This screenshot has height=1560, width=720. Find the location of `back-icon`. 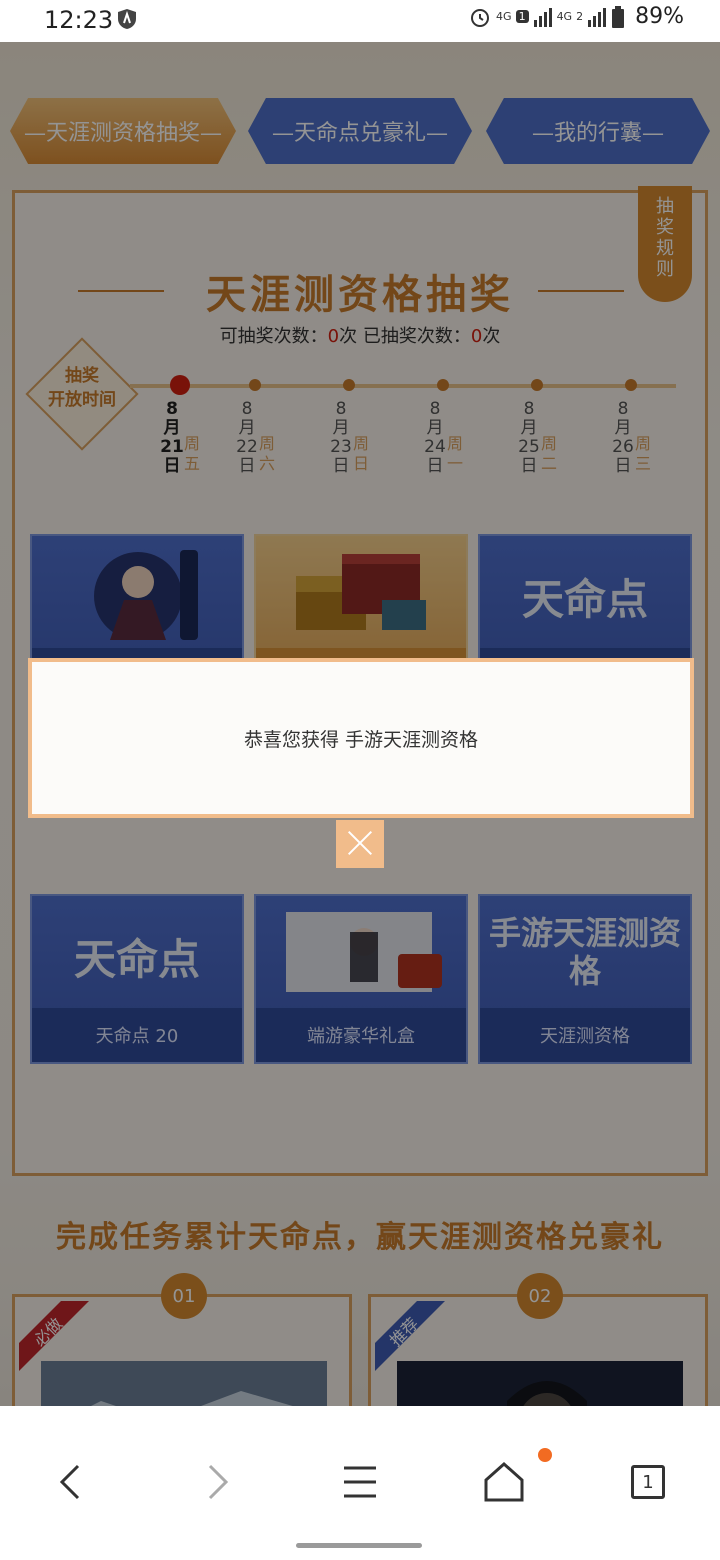

back-icon is located at coordinates (72, 1482).